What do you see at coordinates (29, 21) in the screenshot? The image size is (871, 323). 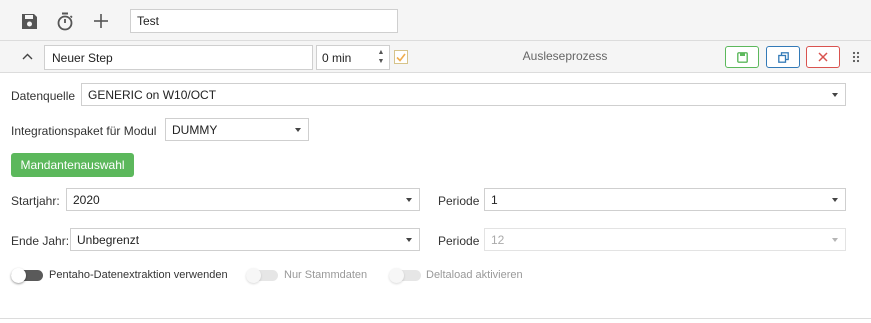 I see `floppy-disk-icon` at bounding box center [29, 21].